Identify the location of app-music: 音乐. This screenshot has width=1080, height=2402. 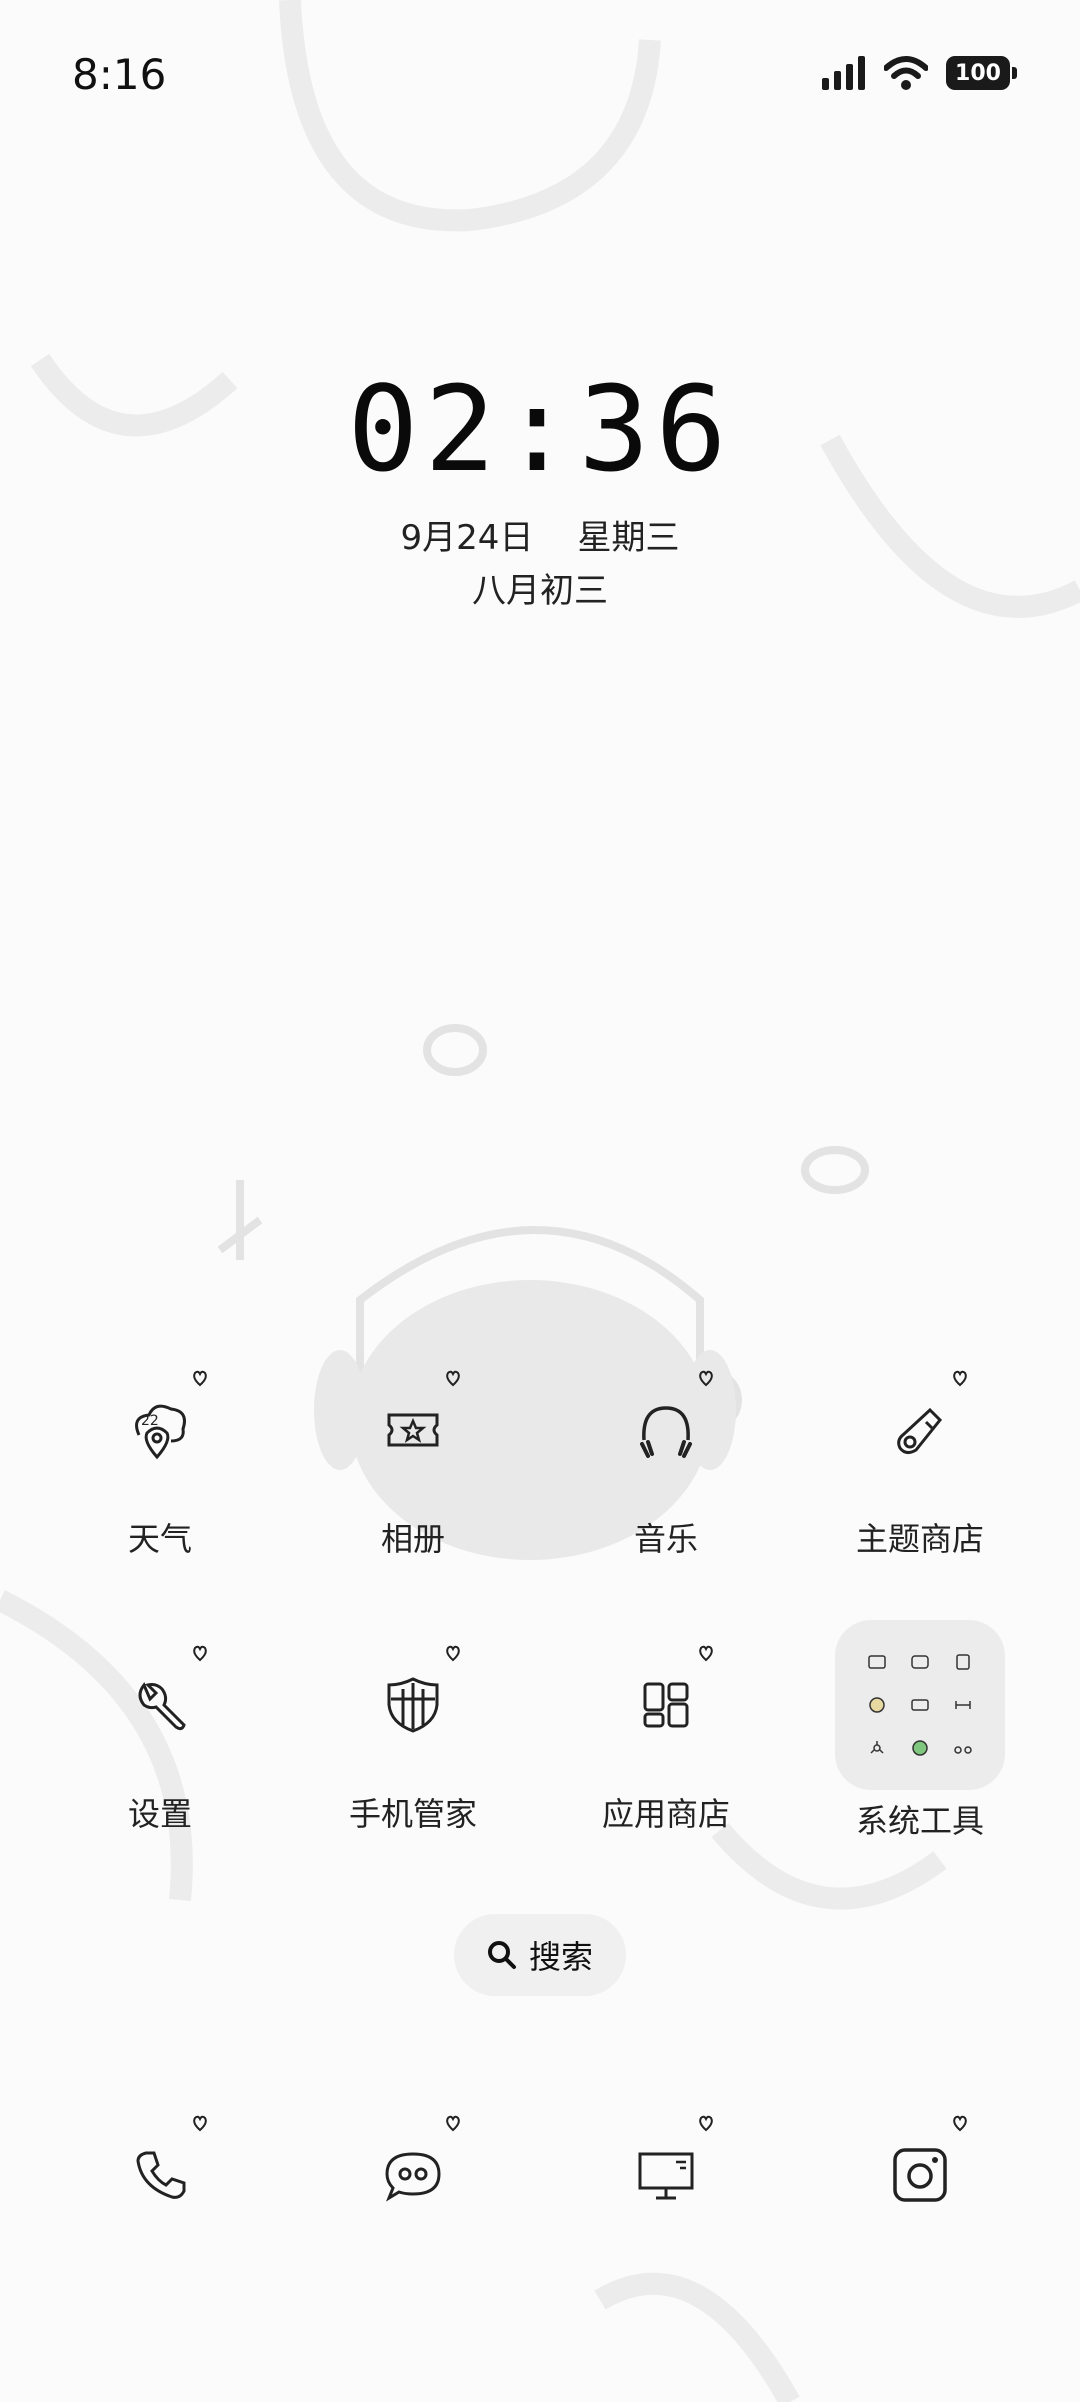
(666, 1465).